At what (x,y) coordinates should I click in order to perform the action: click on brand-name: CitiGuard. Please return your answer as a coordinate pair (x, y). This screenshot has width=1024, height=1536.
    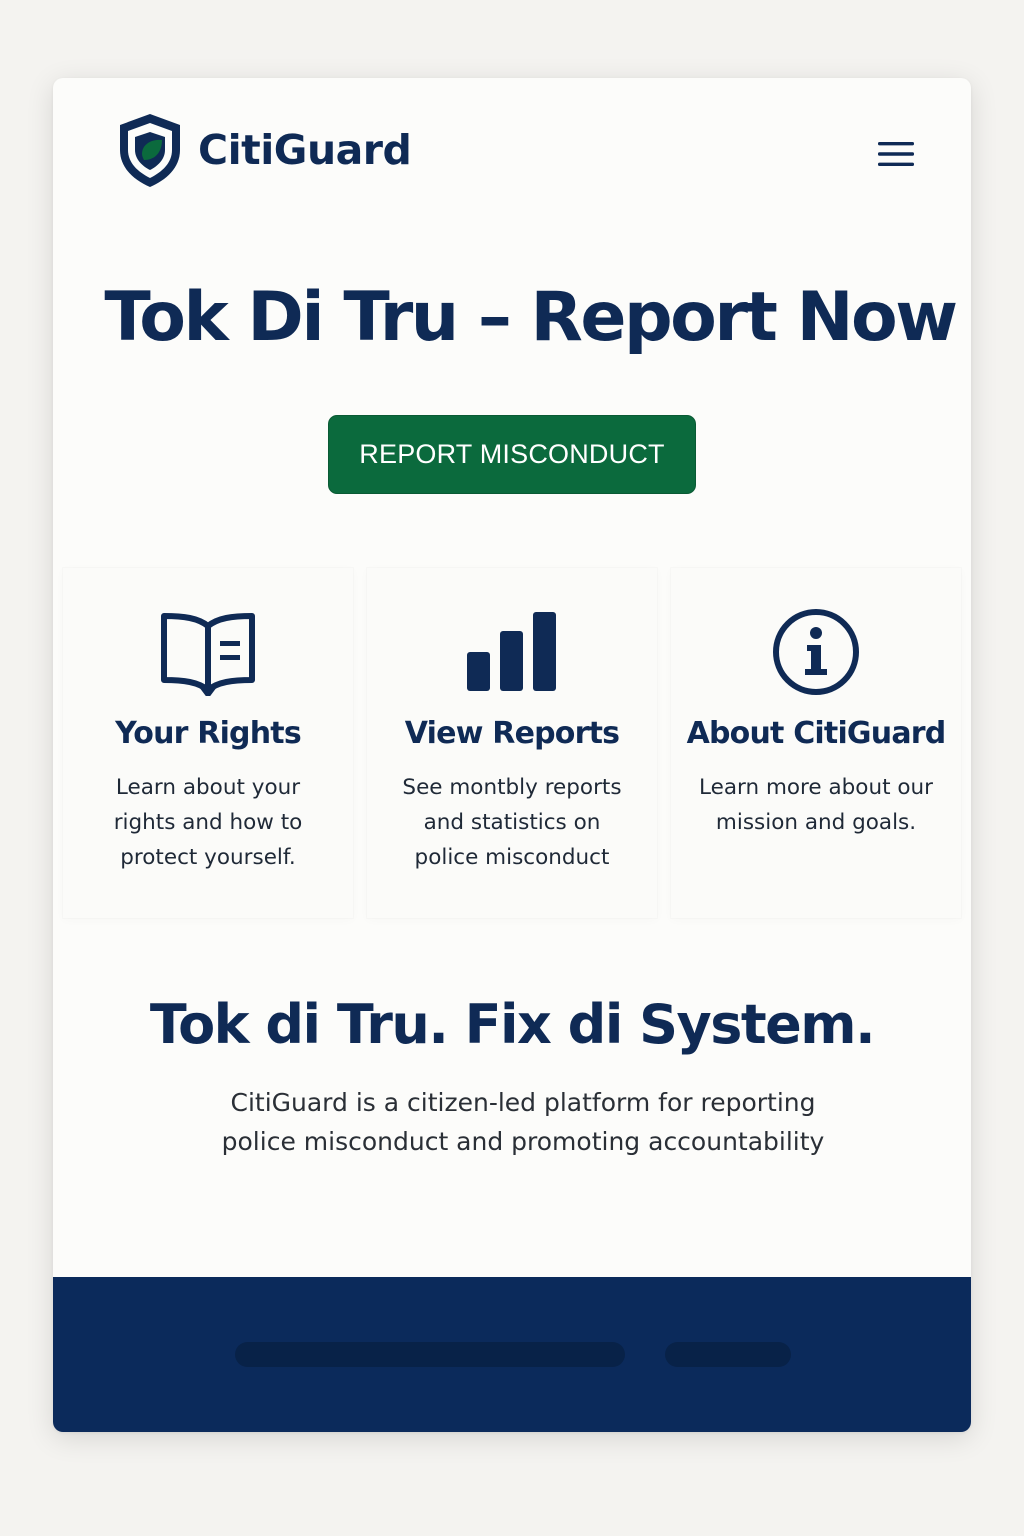
    Looking at the image, I should click on (305, 150).